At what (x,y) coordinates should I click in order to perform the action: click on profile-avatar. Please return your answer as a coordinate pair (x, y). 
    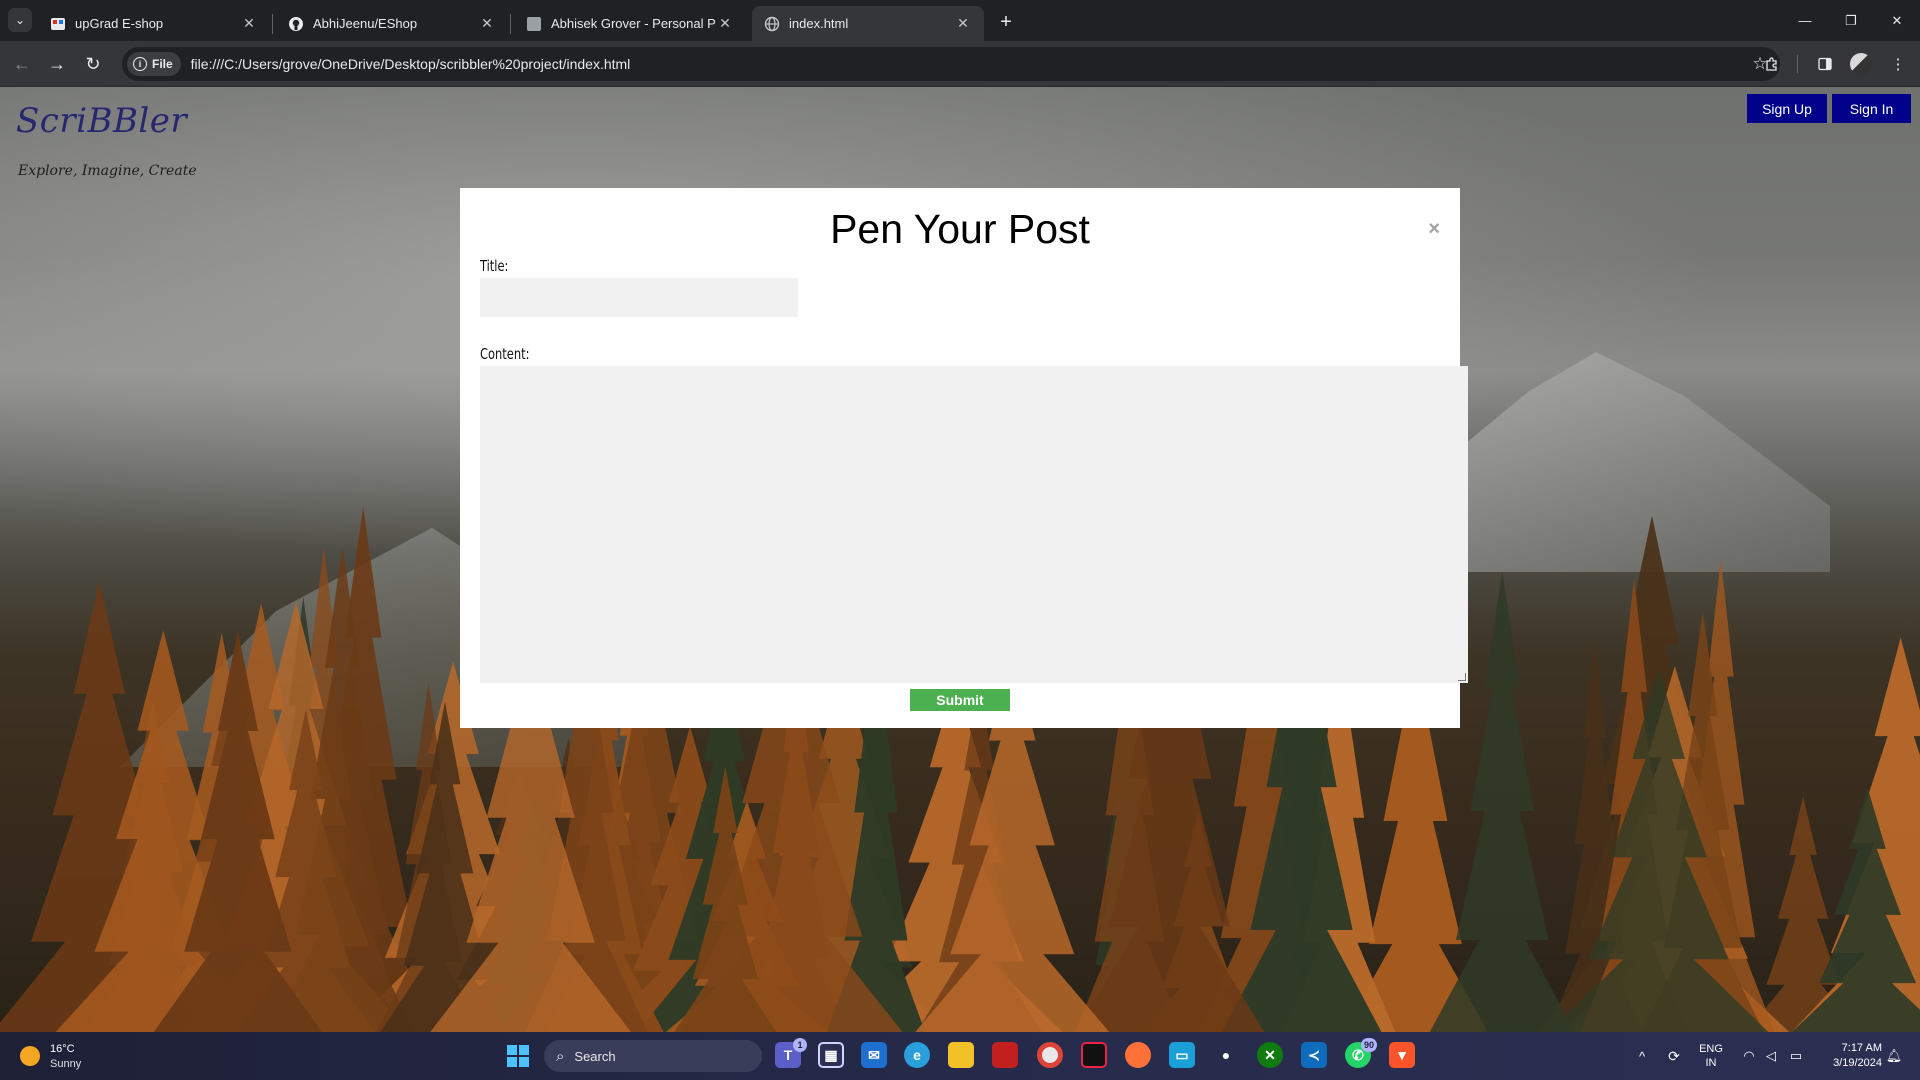
    Looking at the image, I should click on (1861, 64).